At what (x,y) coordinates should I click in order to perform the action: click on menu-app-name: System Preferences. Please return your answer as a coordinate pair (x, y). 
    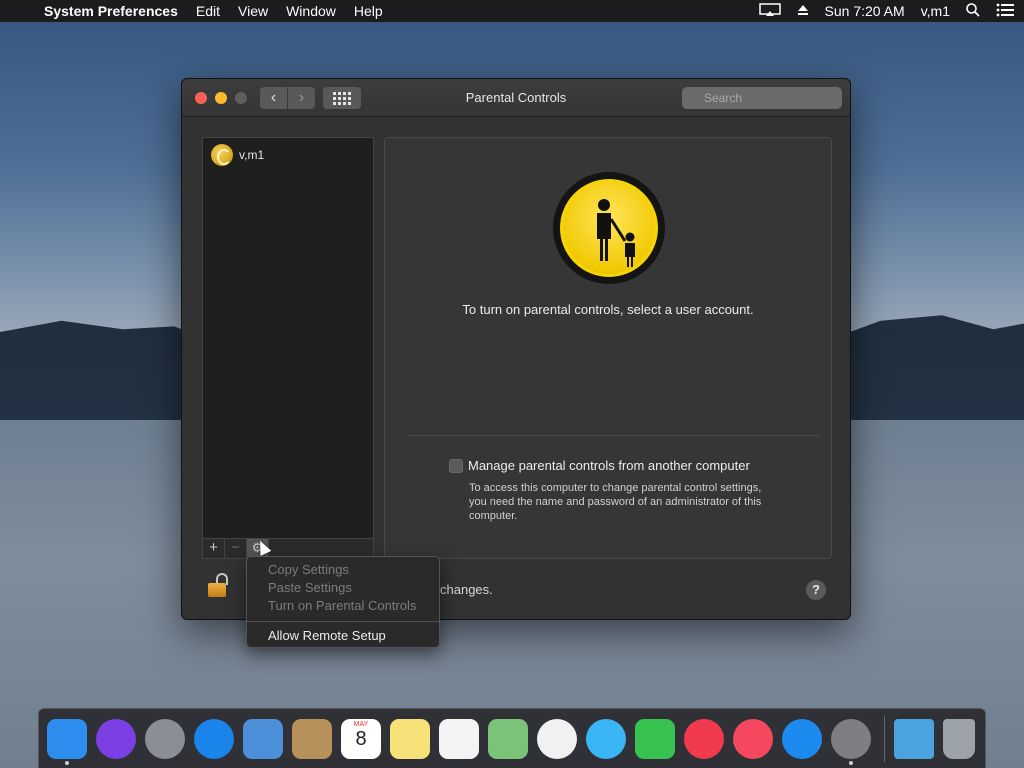
    Looking at the image, I should click on (111, 11).